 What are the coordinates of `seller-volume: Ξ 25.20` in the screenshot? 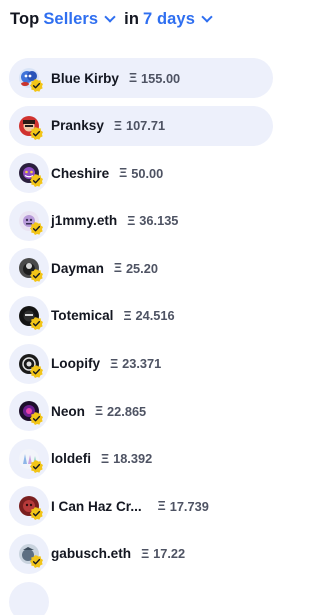 It's located at (136, 268).